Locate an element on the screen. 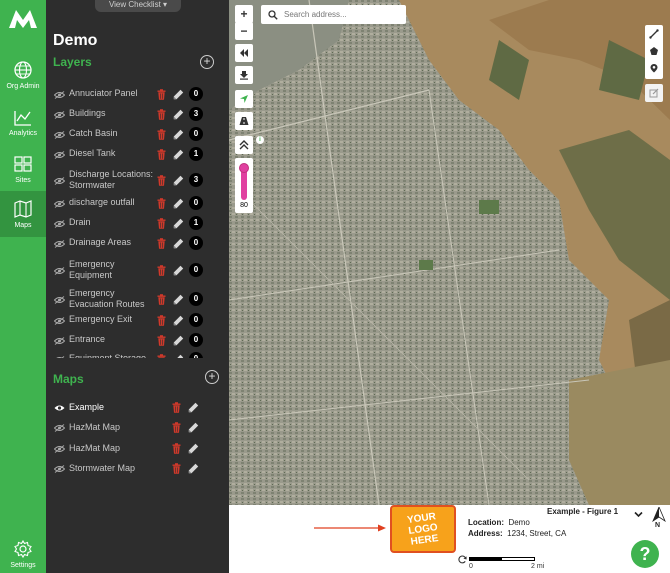 Image resolution: width=670 pixels, height=573 pixels. opacity-slider-handle is located at coordinates (244, 168).